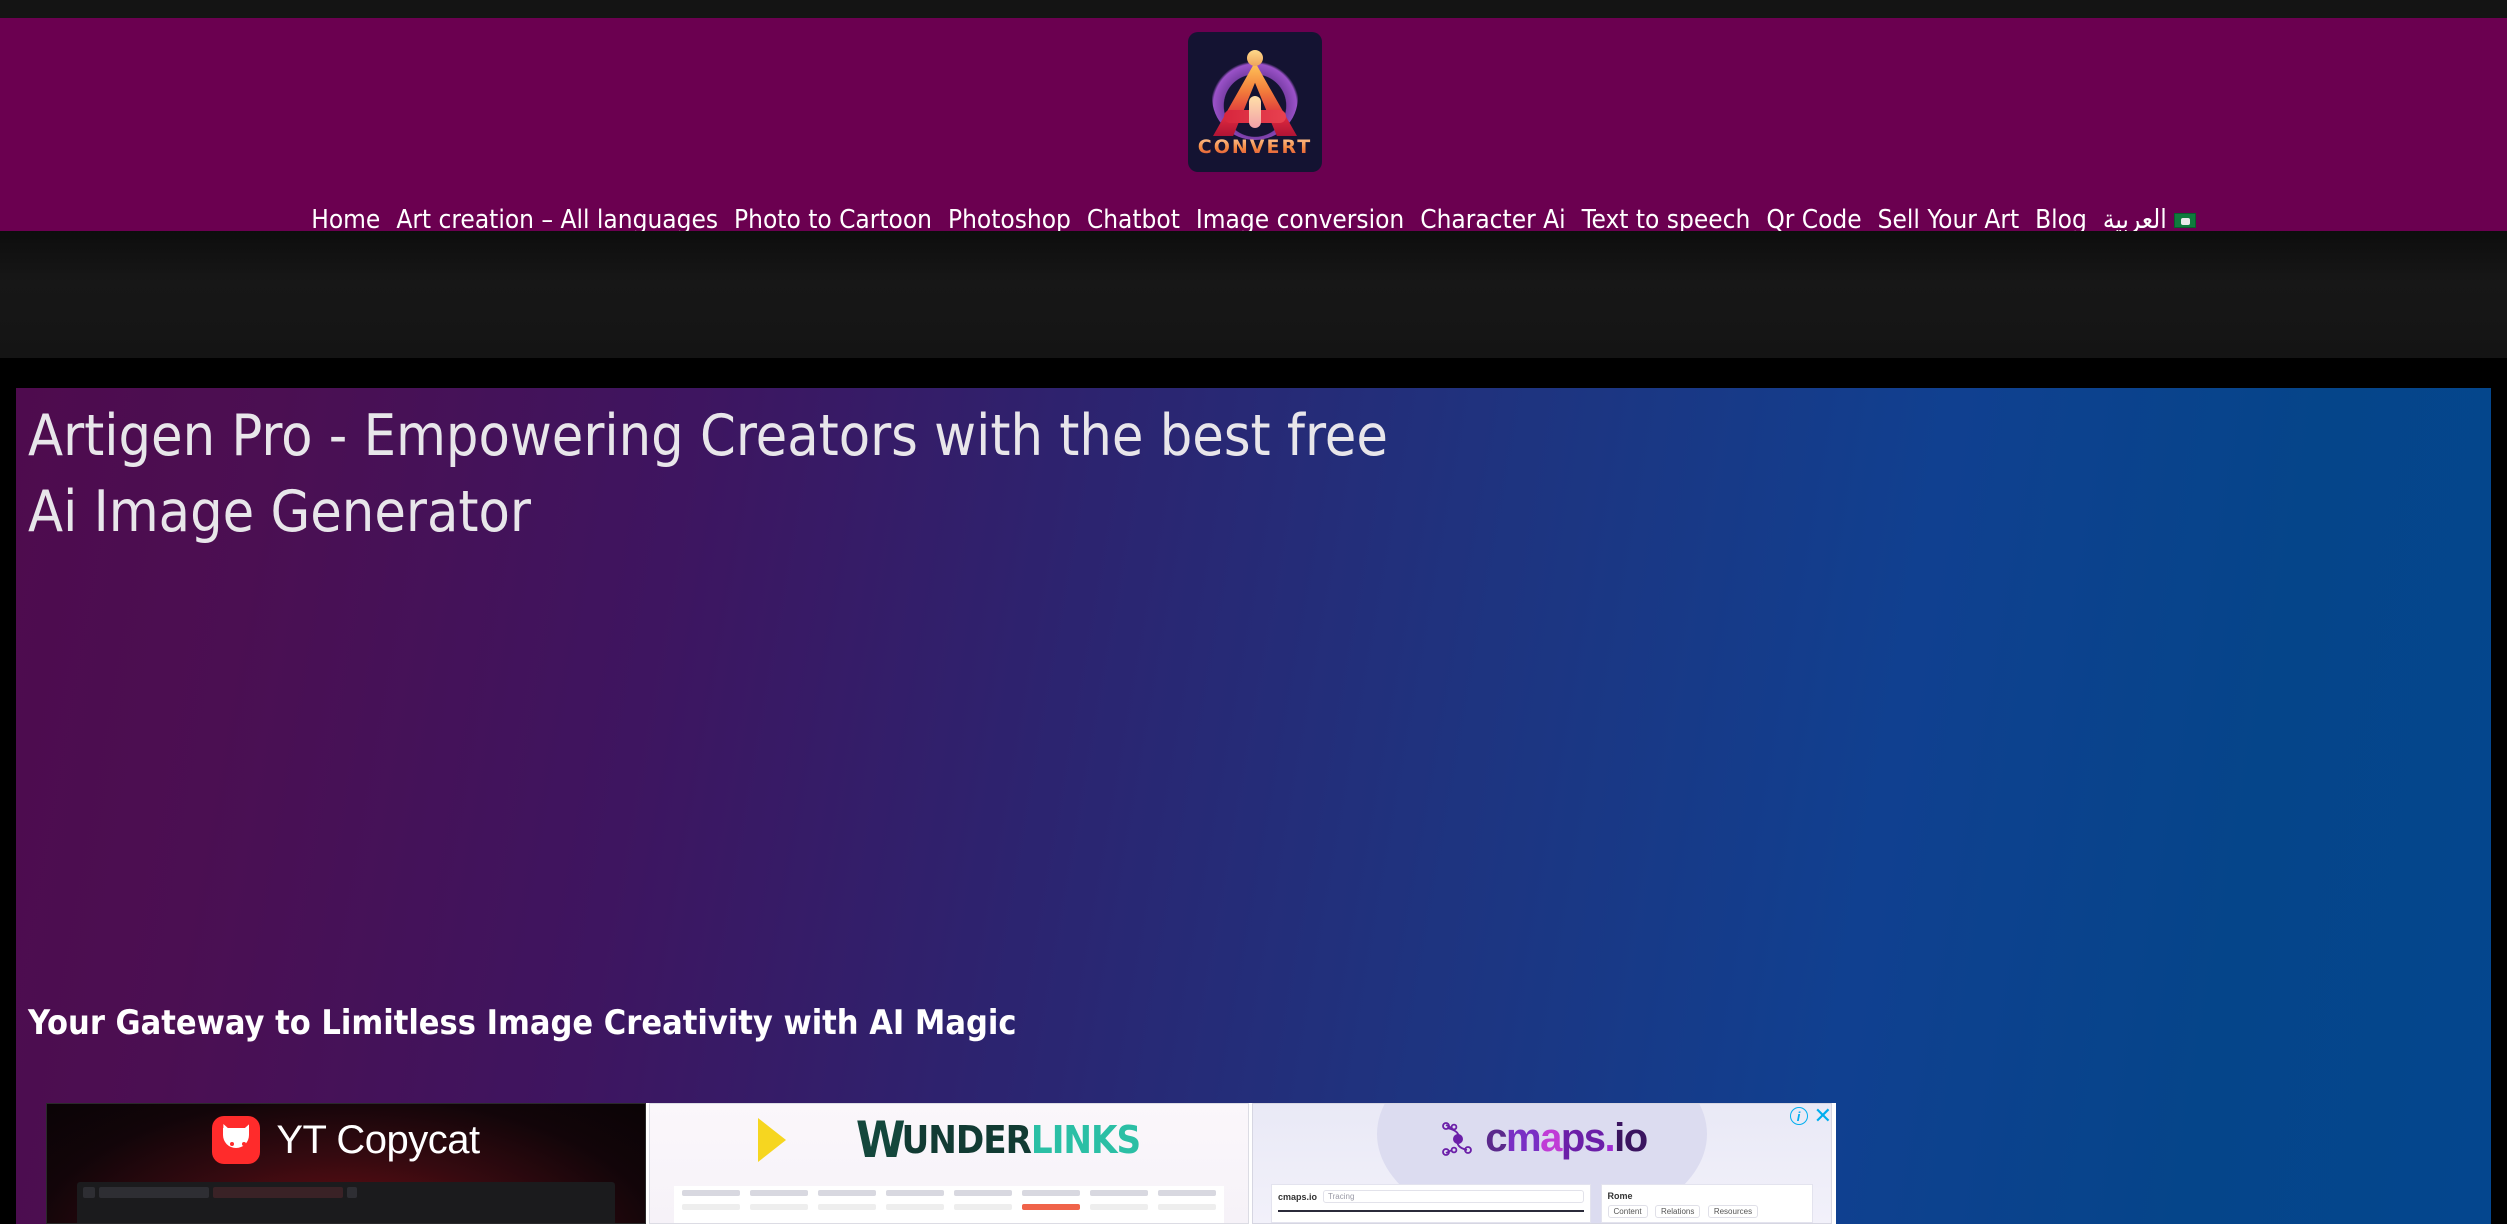  Describe the element at coordinates (1298, 1196) in the screenshot. I see `ad-cm-site-label: cmaps.io` at that location.